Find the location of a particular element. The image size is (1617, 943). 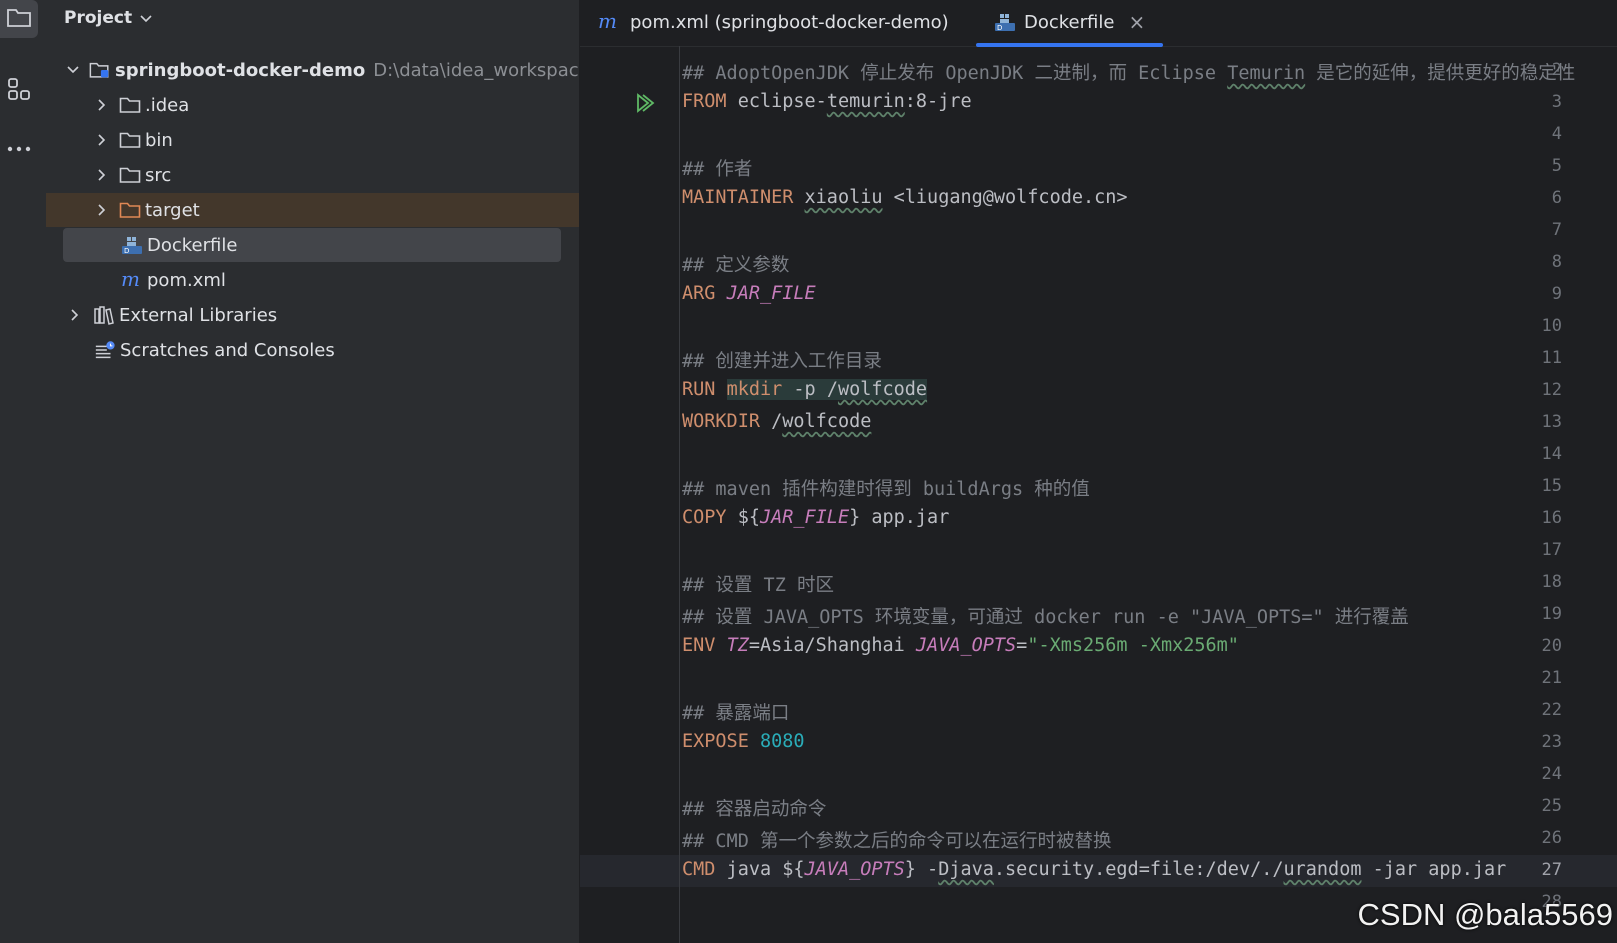

code-token: } - is located at coordinates (921, 869).